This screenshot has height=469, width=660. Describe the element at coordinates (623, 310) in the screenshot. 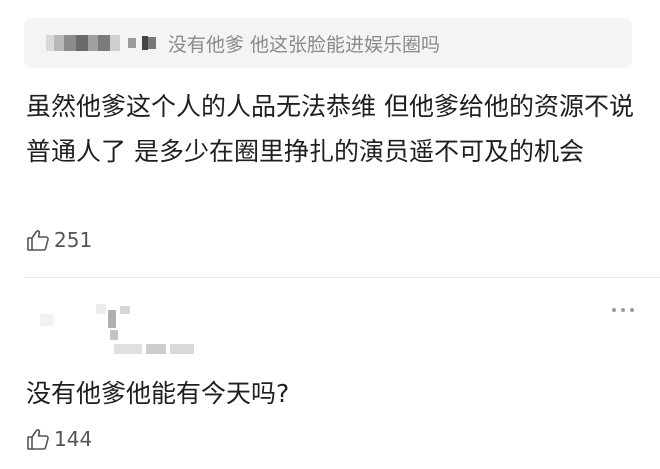

I see `more-options-icon` at that location.